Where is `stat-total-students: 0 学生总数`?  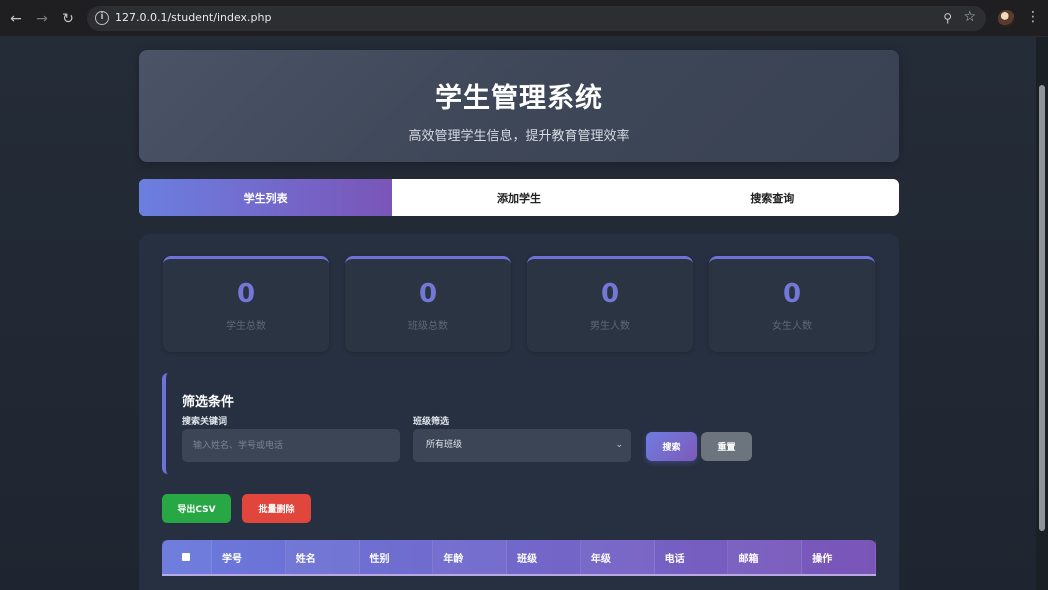
stat-total-students: 0 学生总数 is located at coordinates (246, 304).